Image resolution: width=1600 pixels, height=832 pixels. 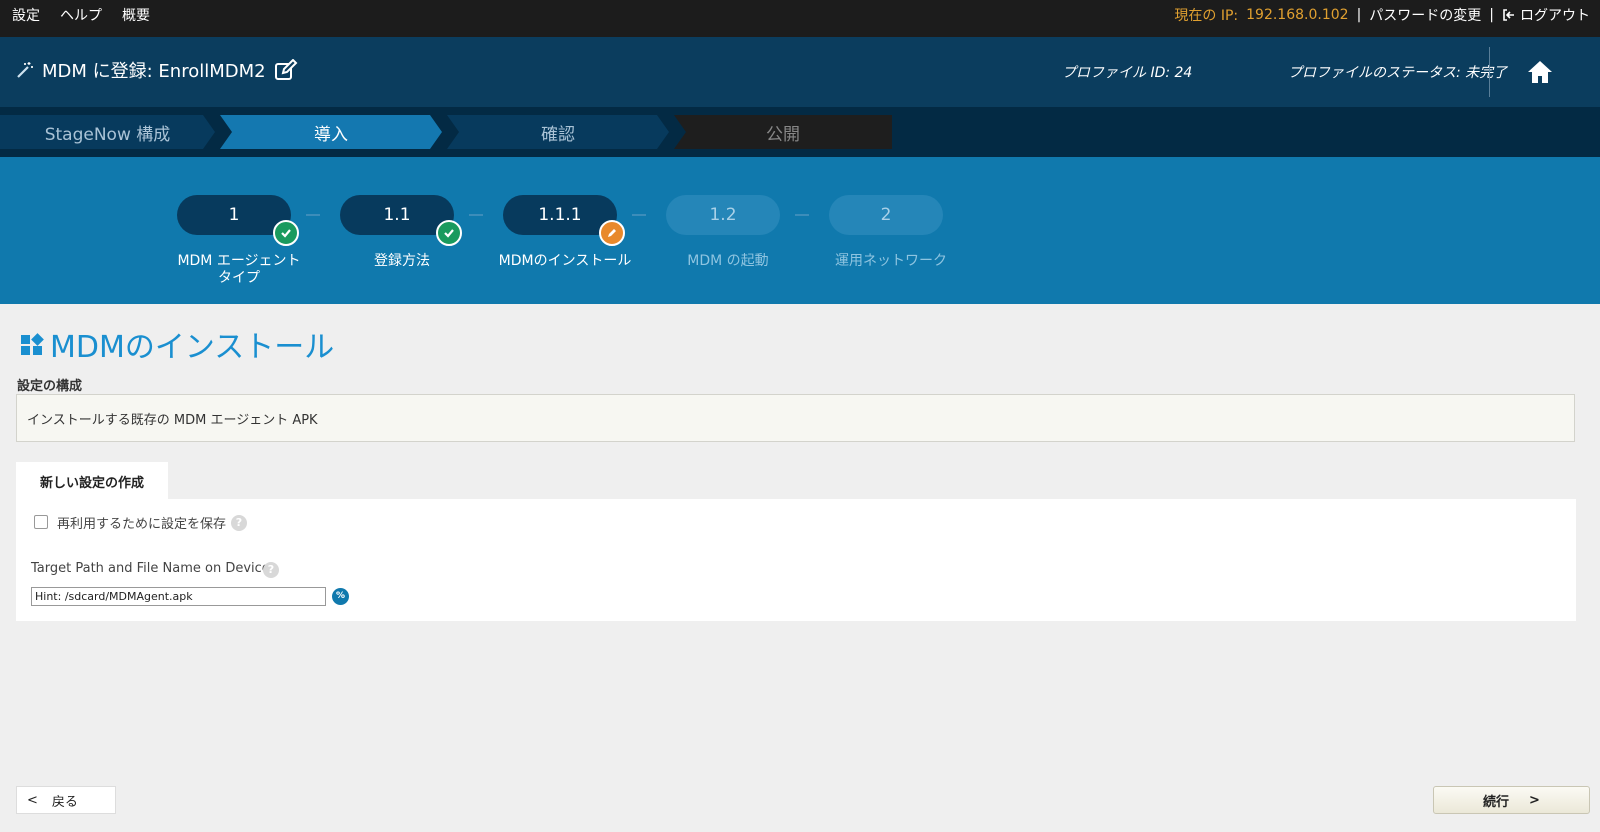 I want to click on back-button-label: 戻る, so click(x=64, y=802).